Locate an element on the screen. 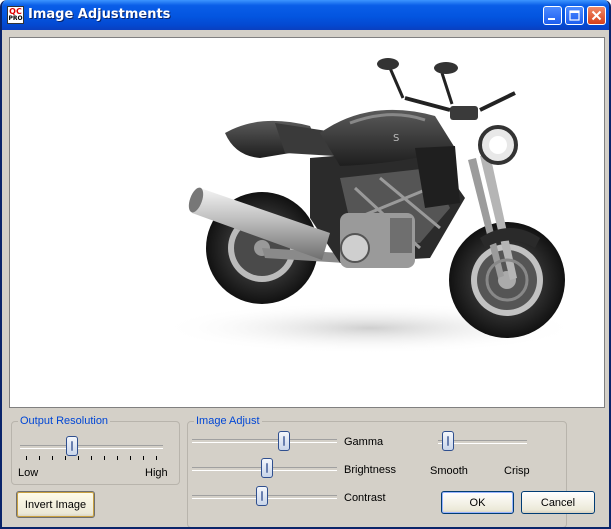 The height and width of the screenshot is (529, 611). gamma-track is located at coordinates (264, 441).